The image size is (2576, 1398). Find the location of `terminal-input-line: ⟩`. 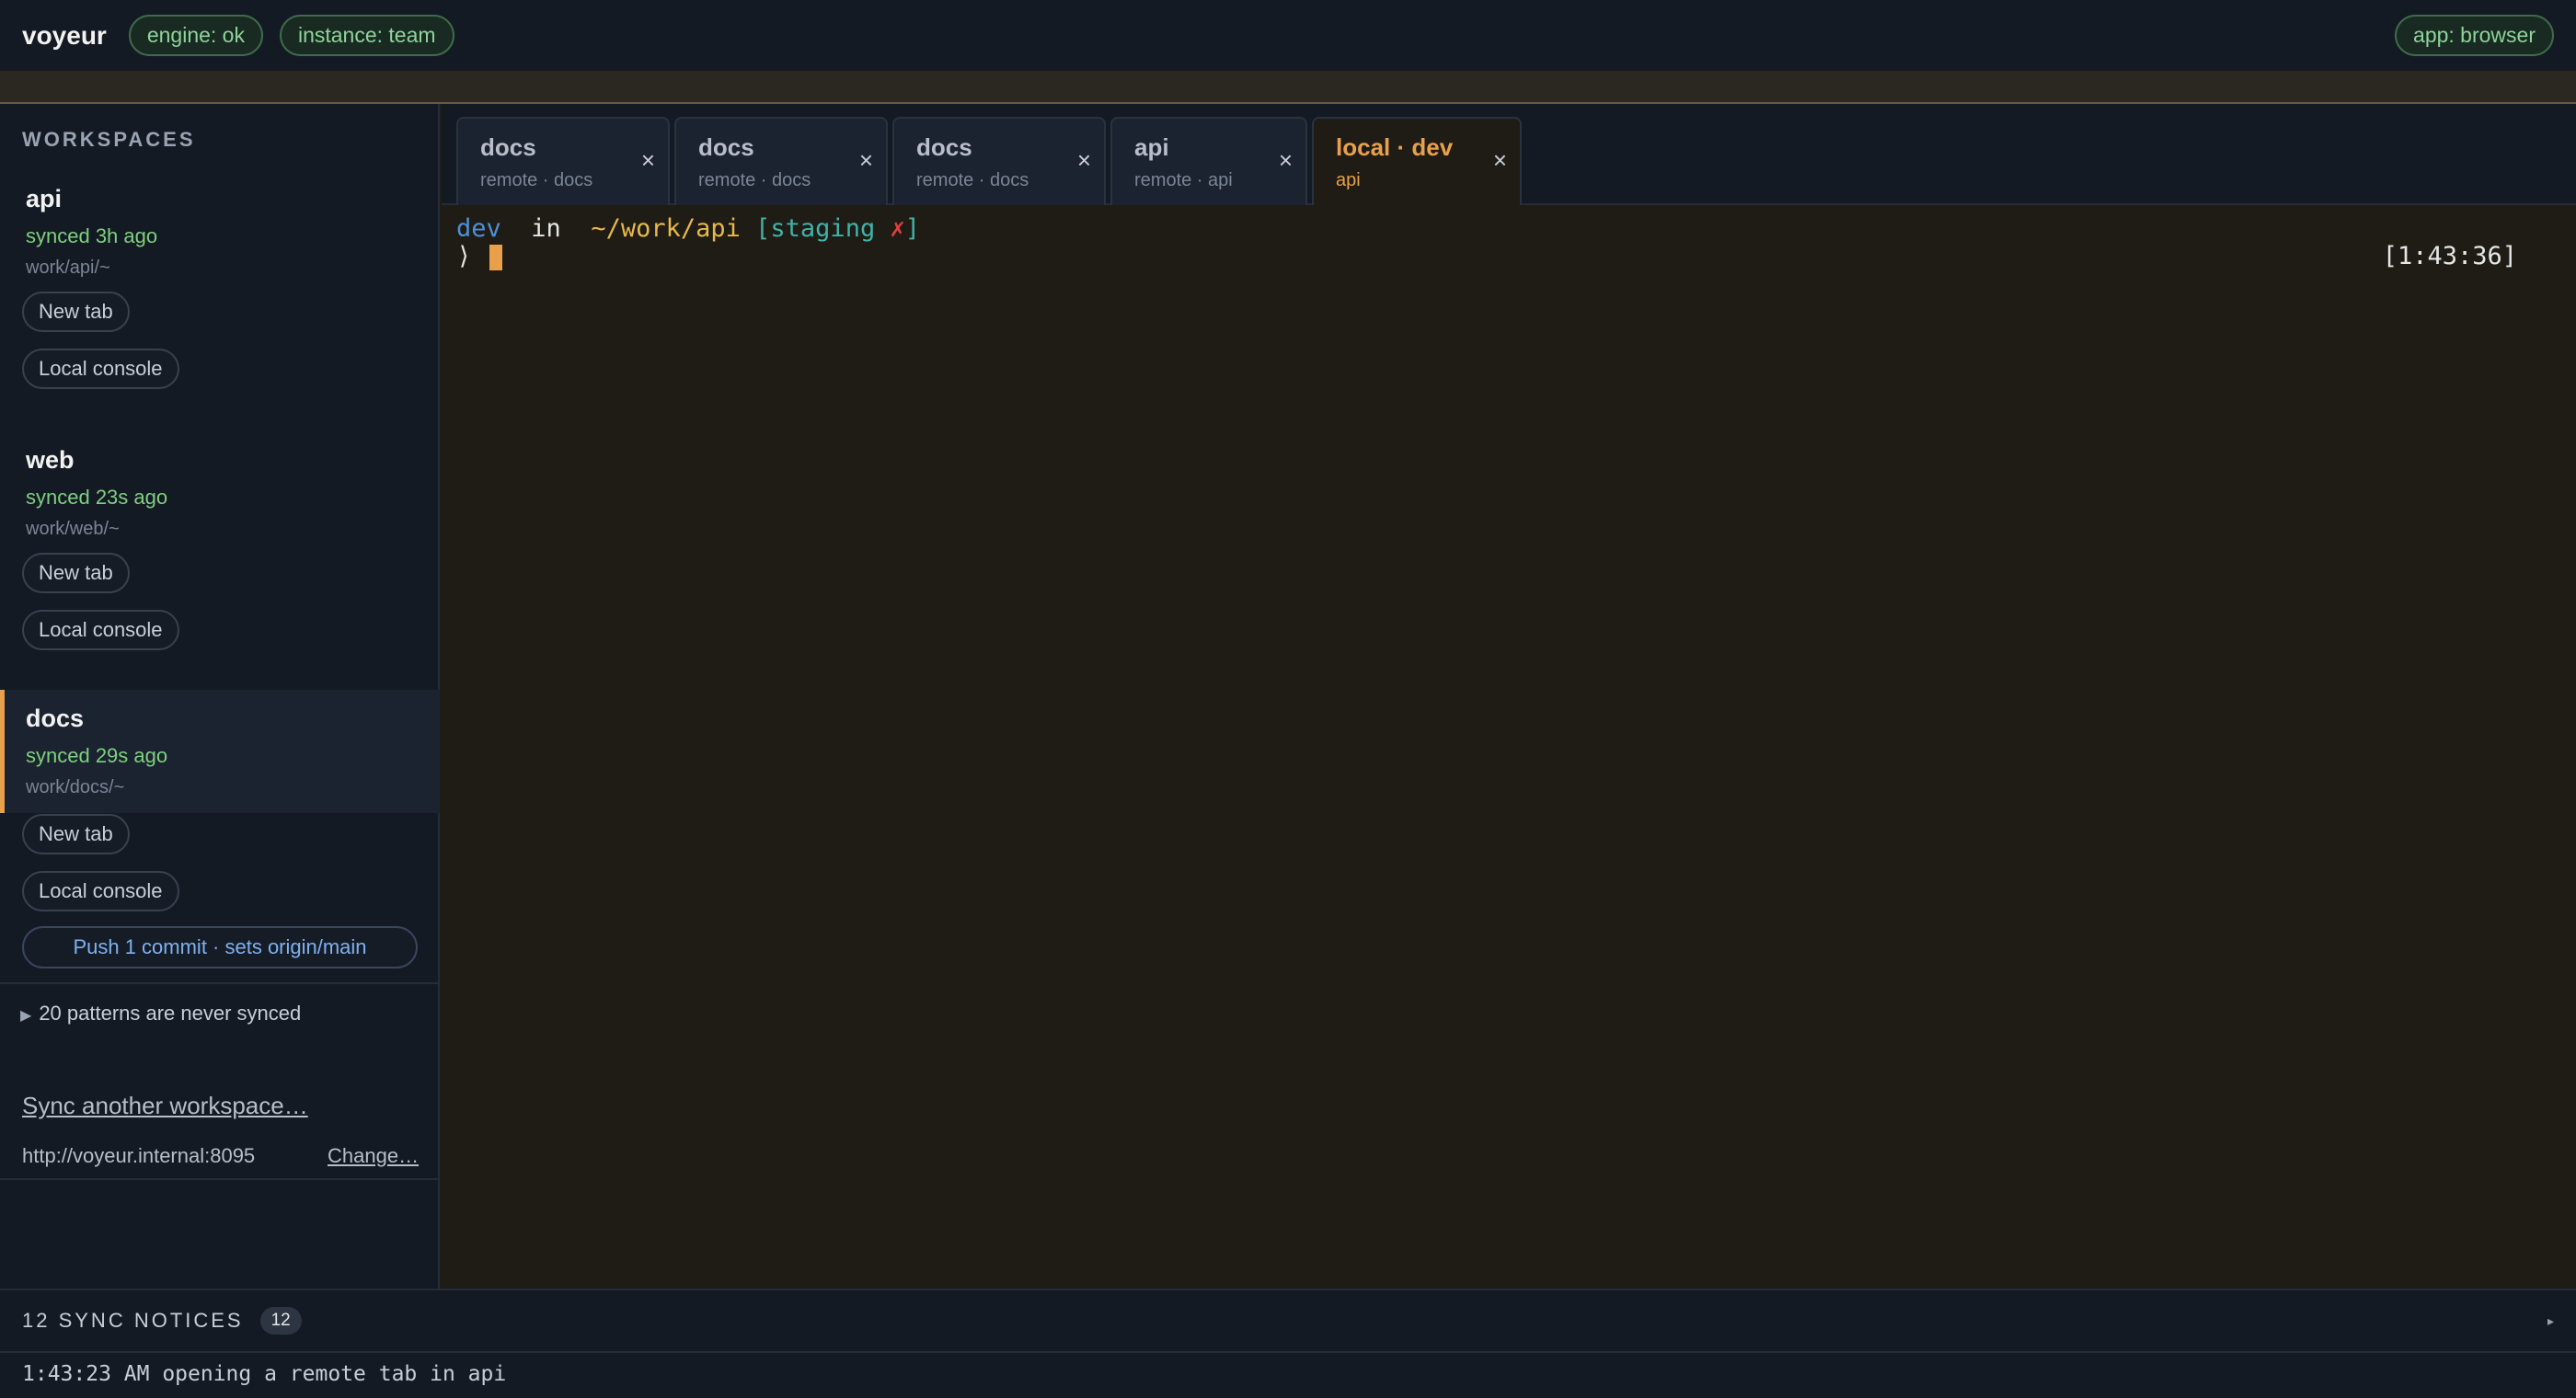

terminal-input-line: ⟩ is located at coordinates (479, 256).